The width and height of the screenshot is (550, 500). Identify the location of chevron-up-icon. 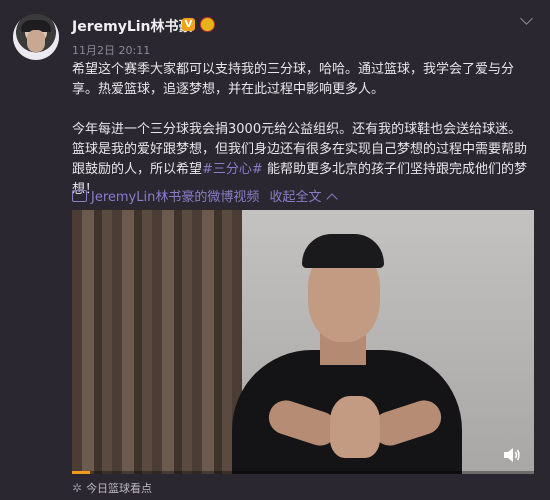
(331, 199).